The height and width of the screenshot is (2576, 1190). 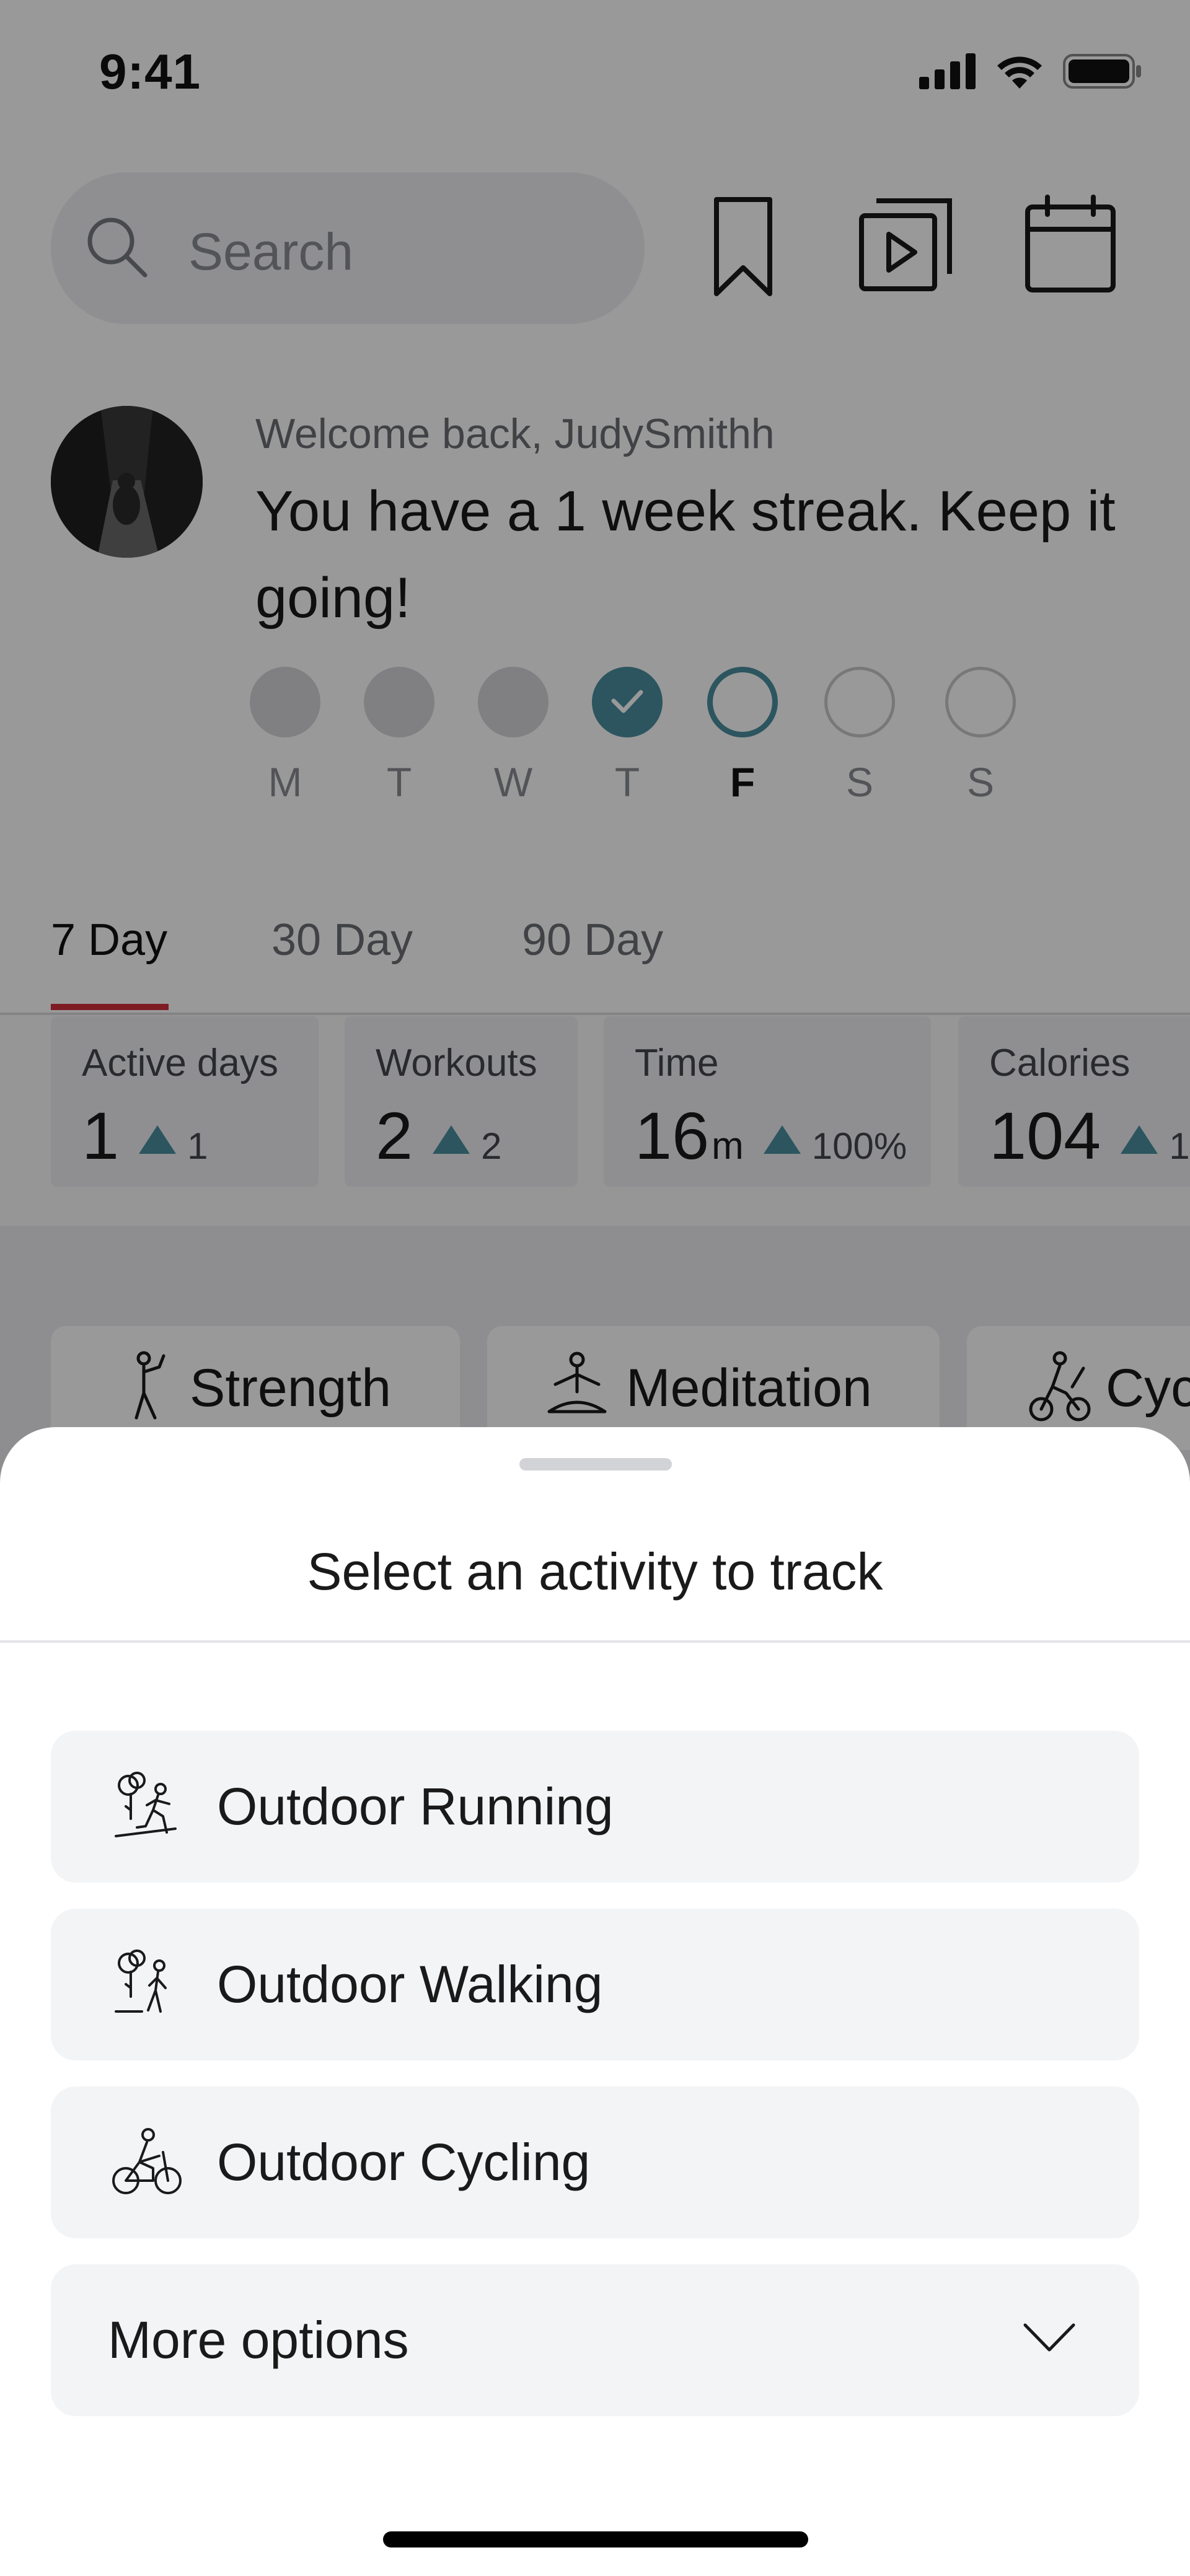 What do you see at coordinates (410, 1984) in the screenshot?
I see `option-label: Outdoor Walking` at bounding box center [410, 1984].